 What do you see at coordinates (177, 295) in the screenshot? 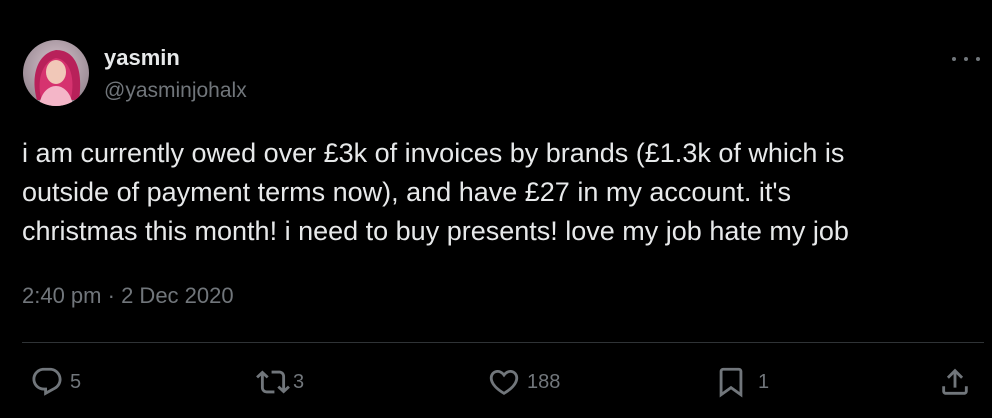
I see `tweet-date: 2 Dec 2020` at bounding box center [177, 295].